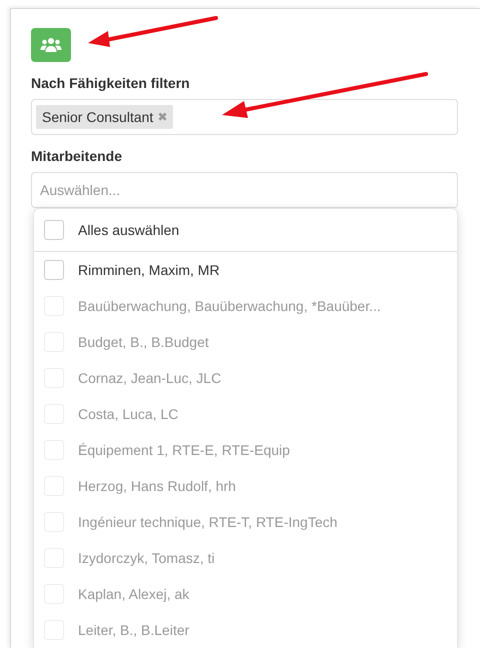 Image resolution: width=480 pixels, height=648 pixels. I want to click on field-label: Nach Fähigkeiten filtern, so click(111, 83).